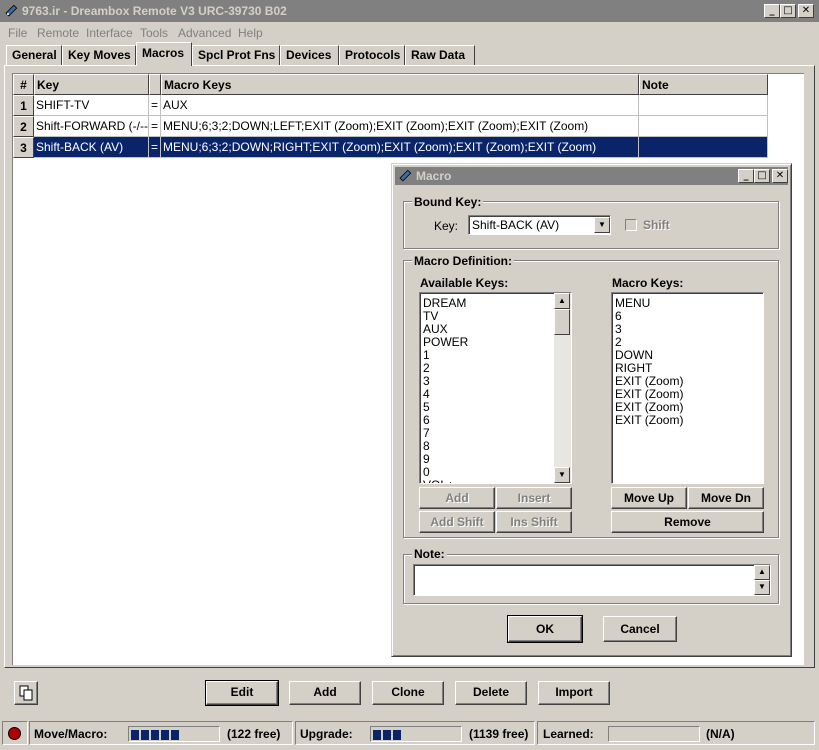 The width and height of the screenshot is (819, 750). What do you see at coordinates (242, 693) in the screenshot?
I see `edit-button: Edit` at bounding box center [242, 693].